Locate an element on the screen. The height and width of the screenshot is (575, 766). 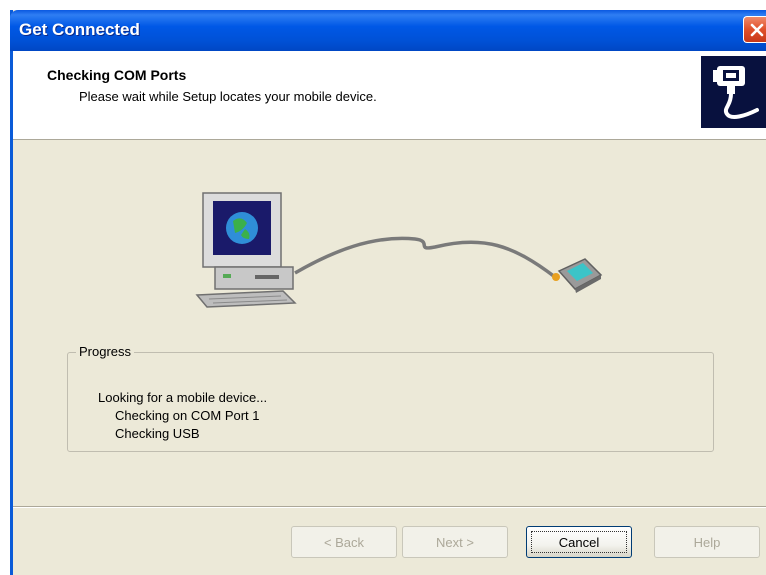
handheld-device-icon is located at coordinates (580, 275).